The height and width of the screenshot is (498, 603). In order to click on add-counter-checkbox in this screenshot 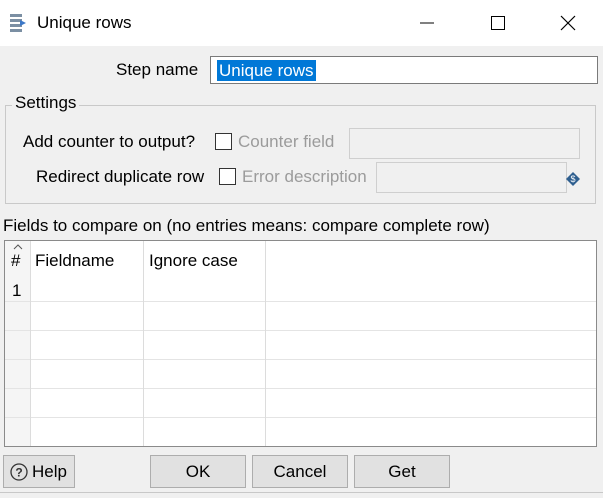, I will do `click(223, 141)`.